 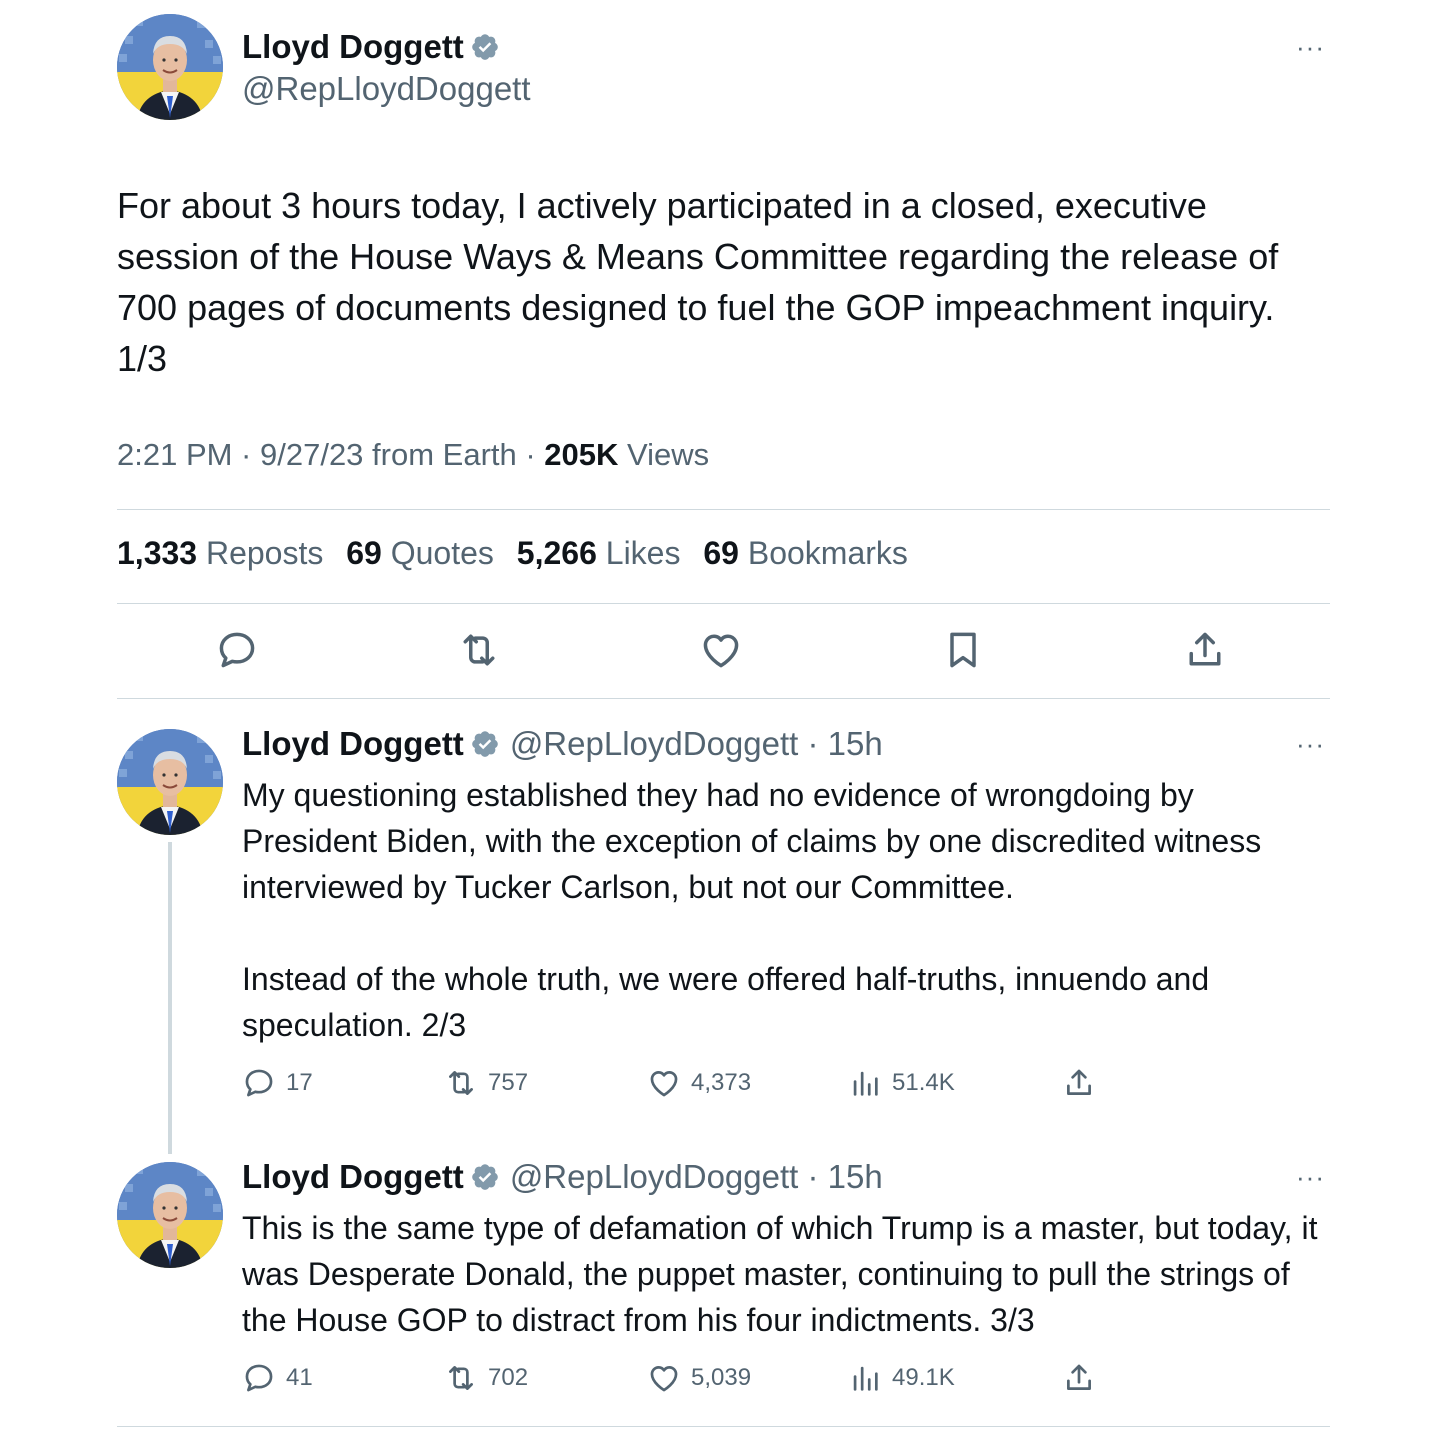 What do you see at coordinates (823, 553) in the screenshot?
I see `bookmarks-label: Bookmarks` at bounding box center [823, 553].